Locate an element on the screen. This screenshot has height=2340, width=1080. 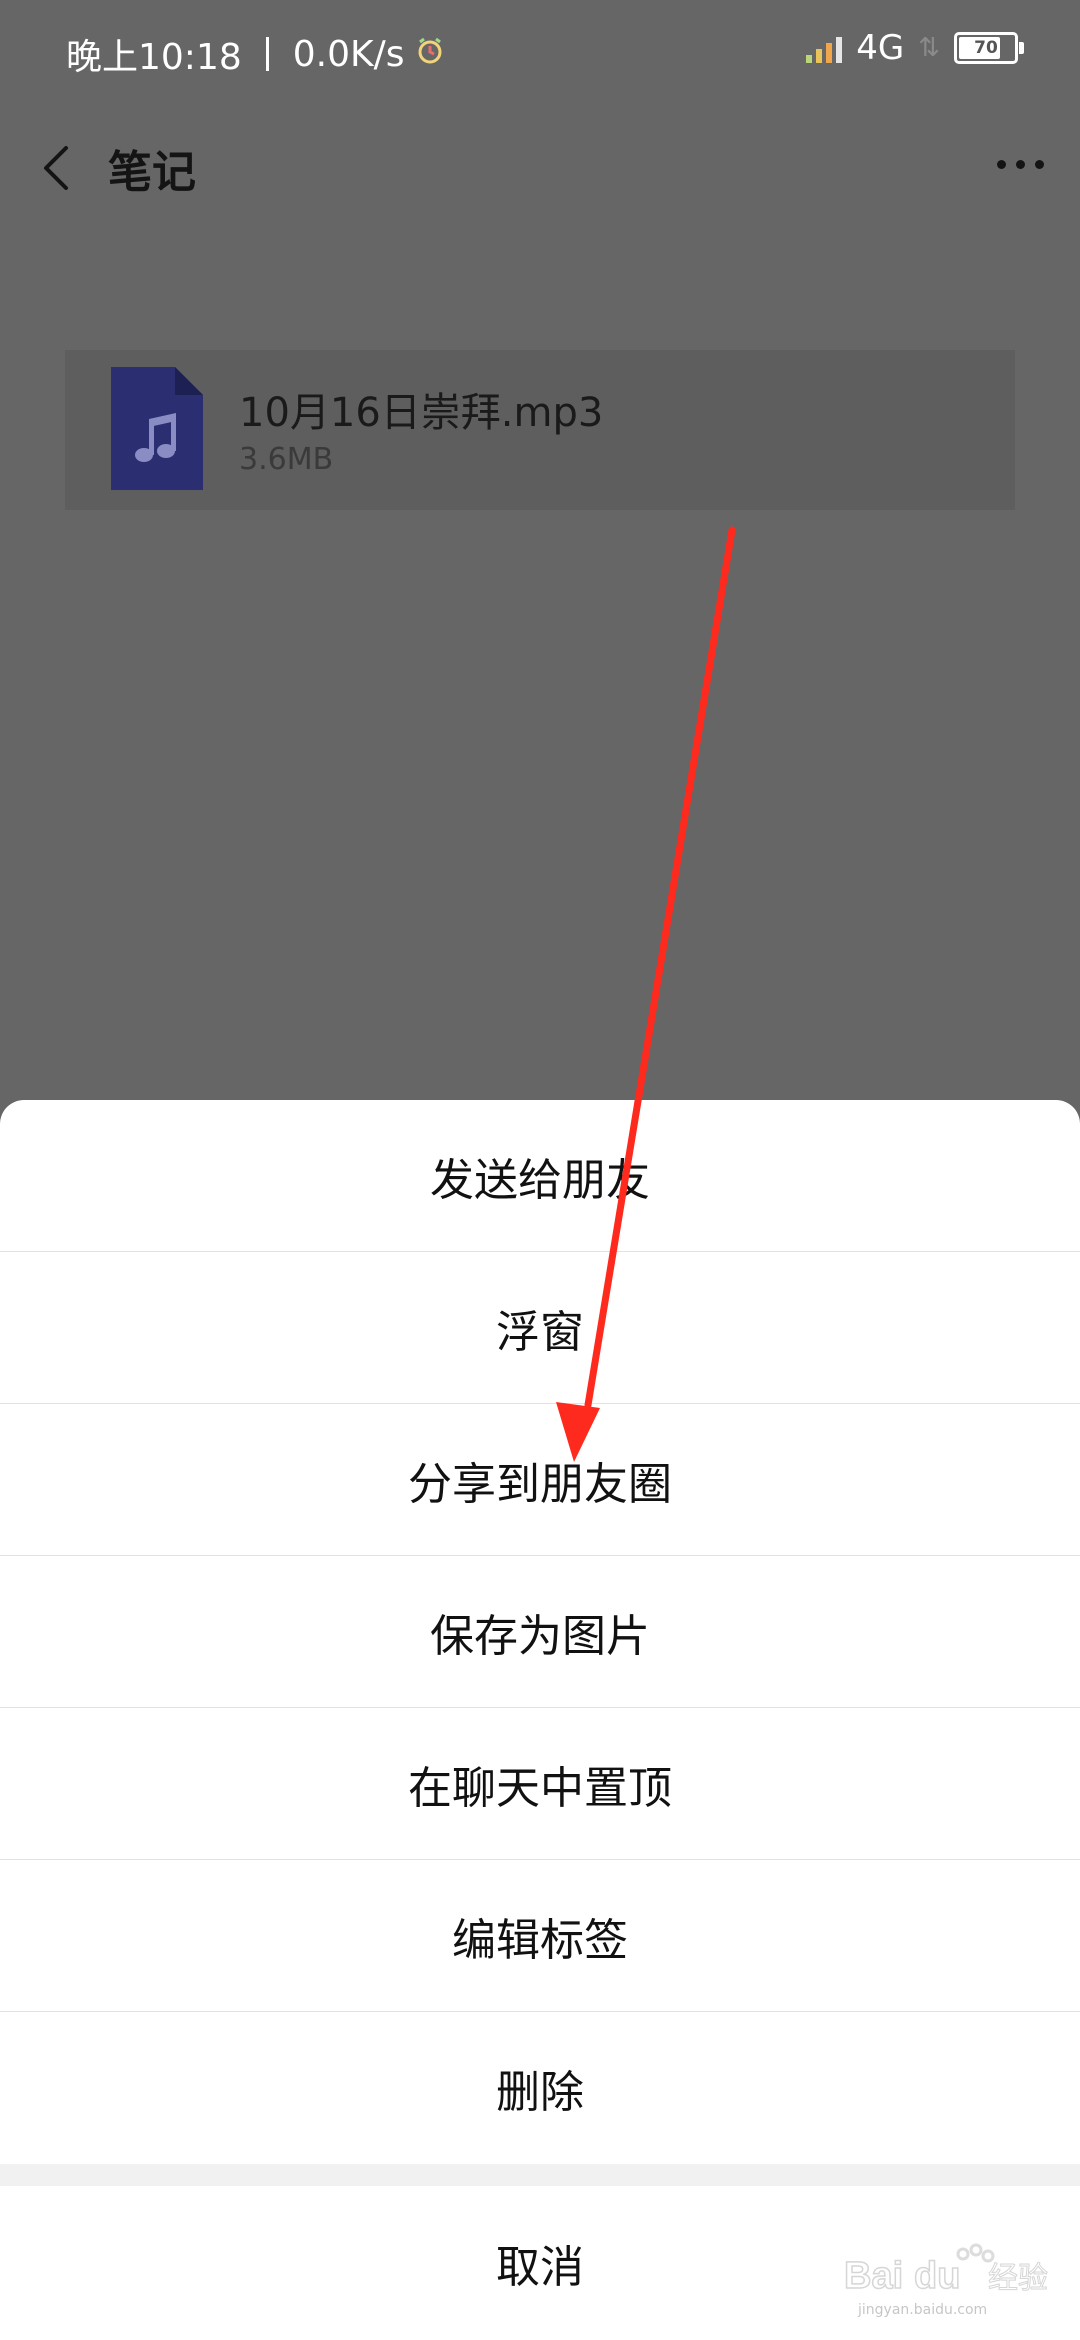
option-pin-in-chat: 在聊天中置顶 is located at coordinates (540, 1784).